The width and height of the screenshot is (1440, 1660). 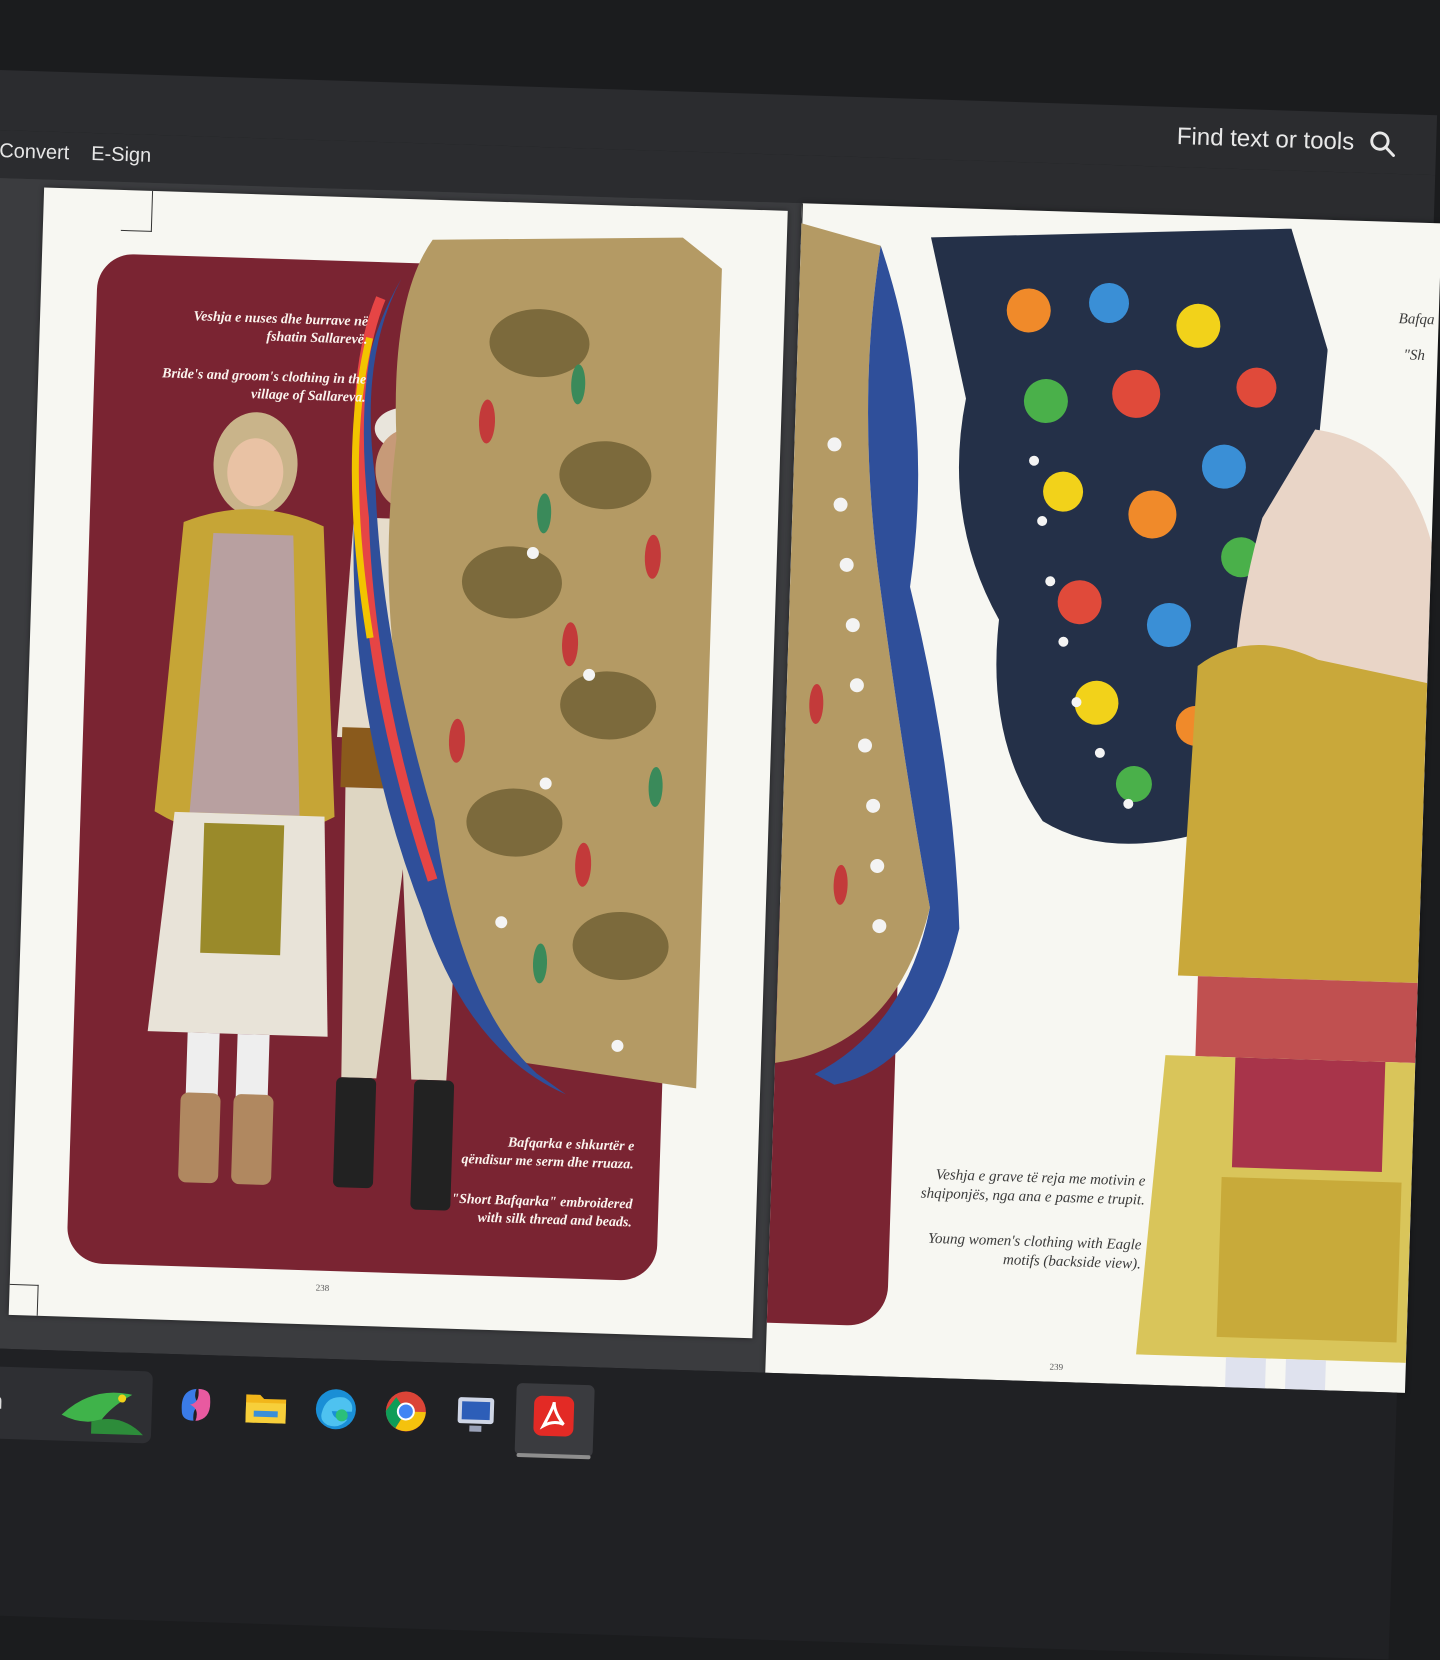 What do you see at coordinates (475, 1413) in the screenshot?
I see `remote-desktop-icon` at bounding box center [475, 1413].